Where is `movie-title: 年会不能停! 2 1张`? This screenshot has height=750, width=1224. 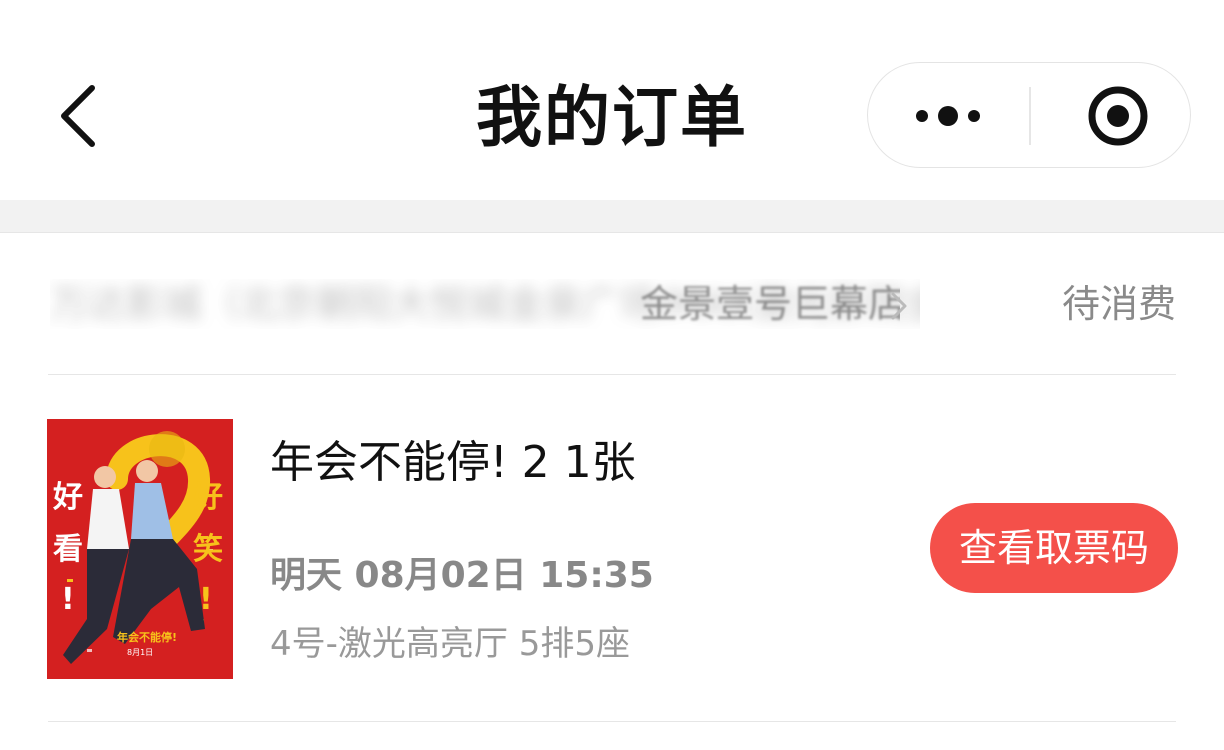
movie-title: 年会不能停! 2 1张 is located at coordinates (453, 462).